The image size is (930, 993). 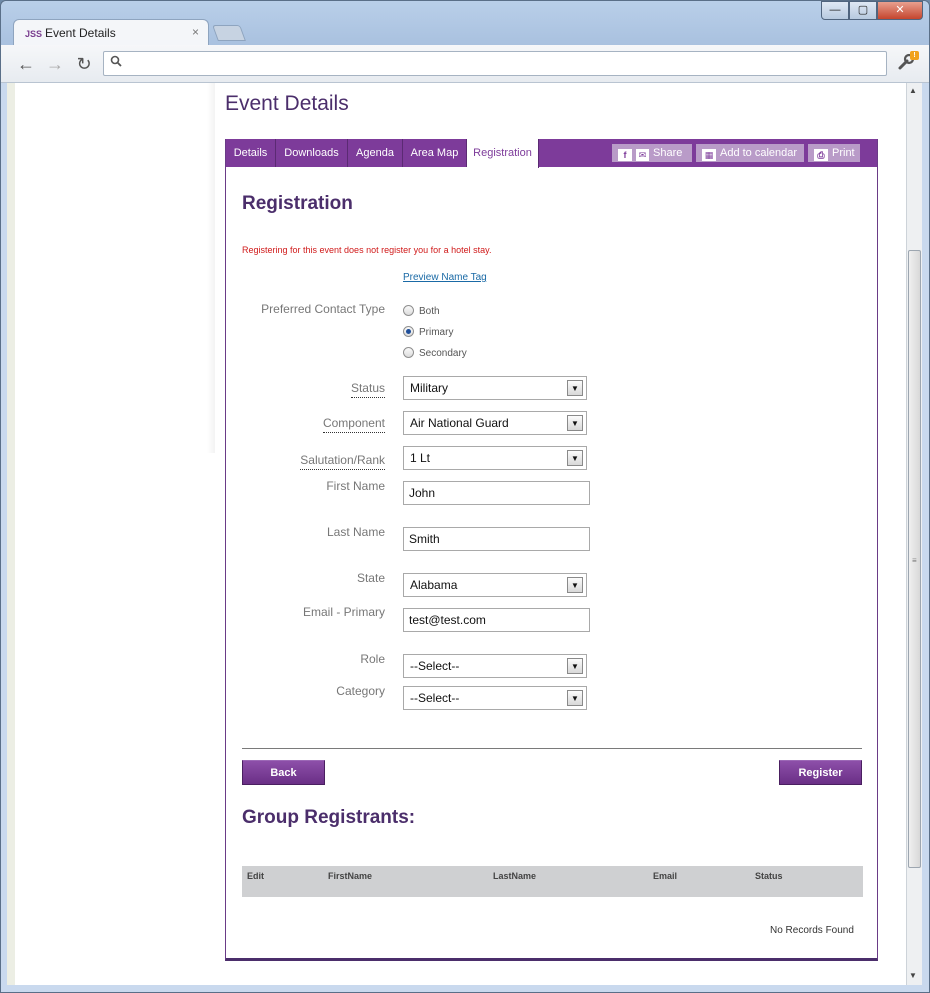 What do you see at coordinates (360, 691) in the screenshot?
I see `category-label: Category` at bounding box center [360, 691].